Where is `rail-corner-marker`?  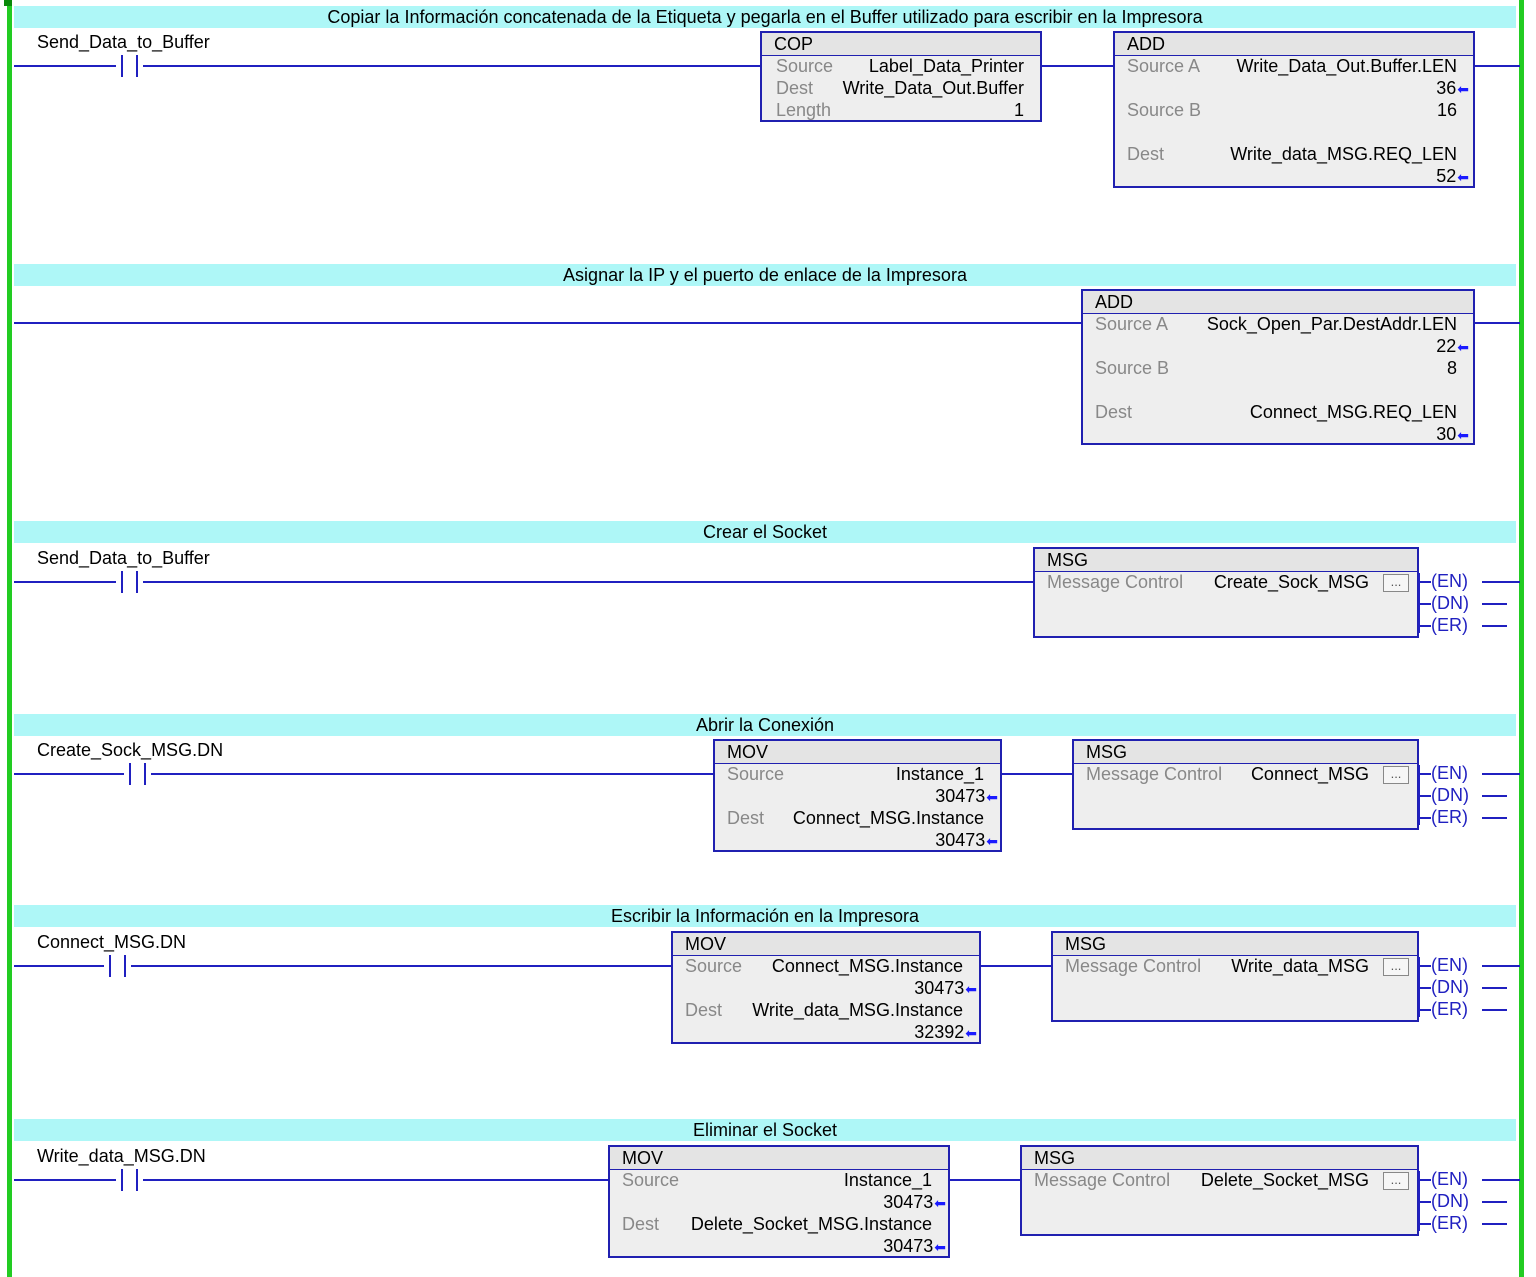
rail-corner-marker is located at coordinates (8, 3).